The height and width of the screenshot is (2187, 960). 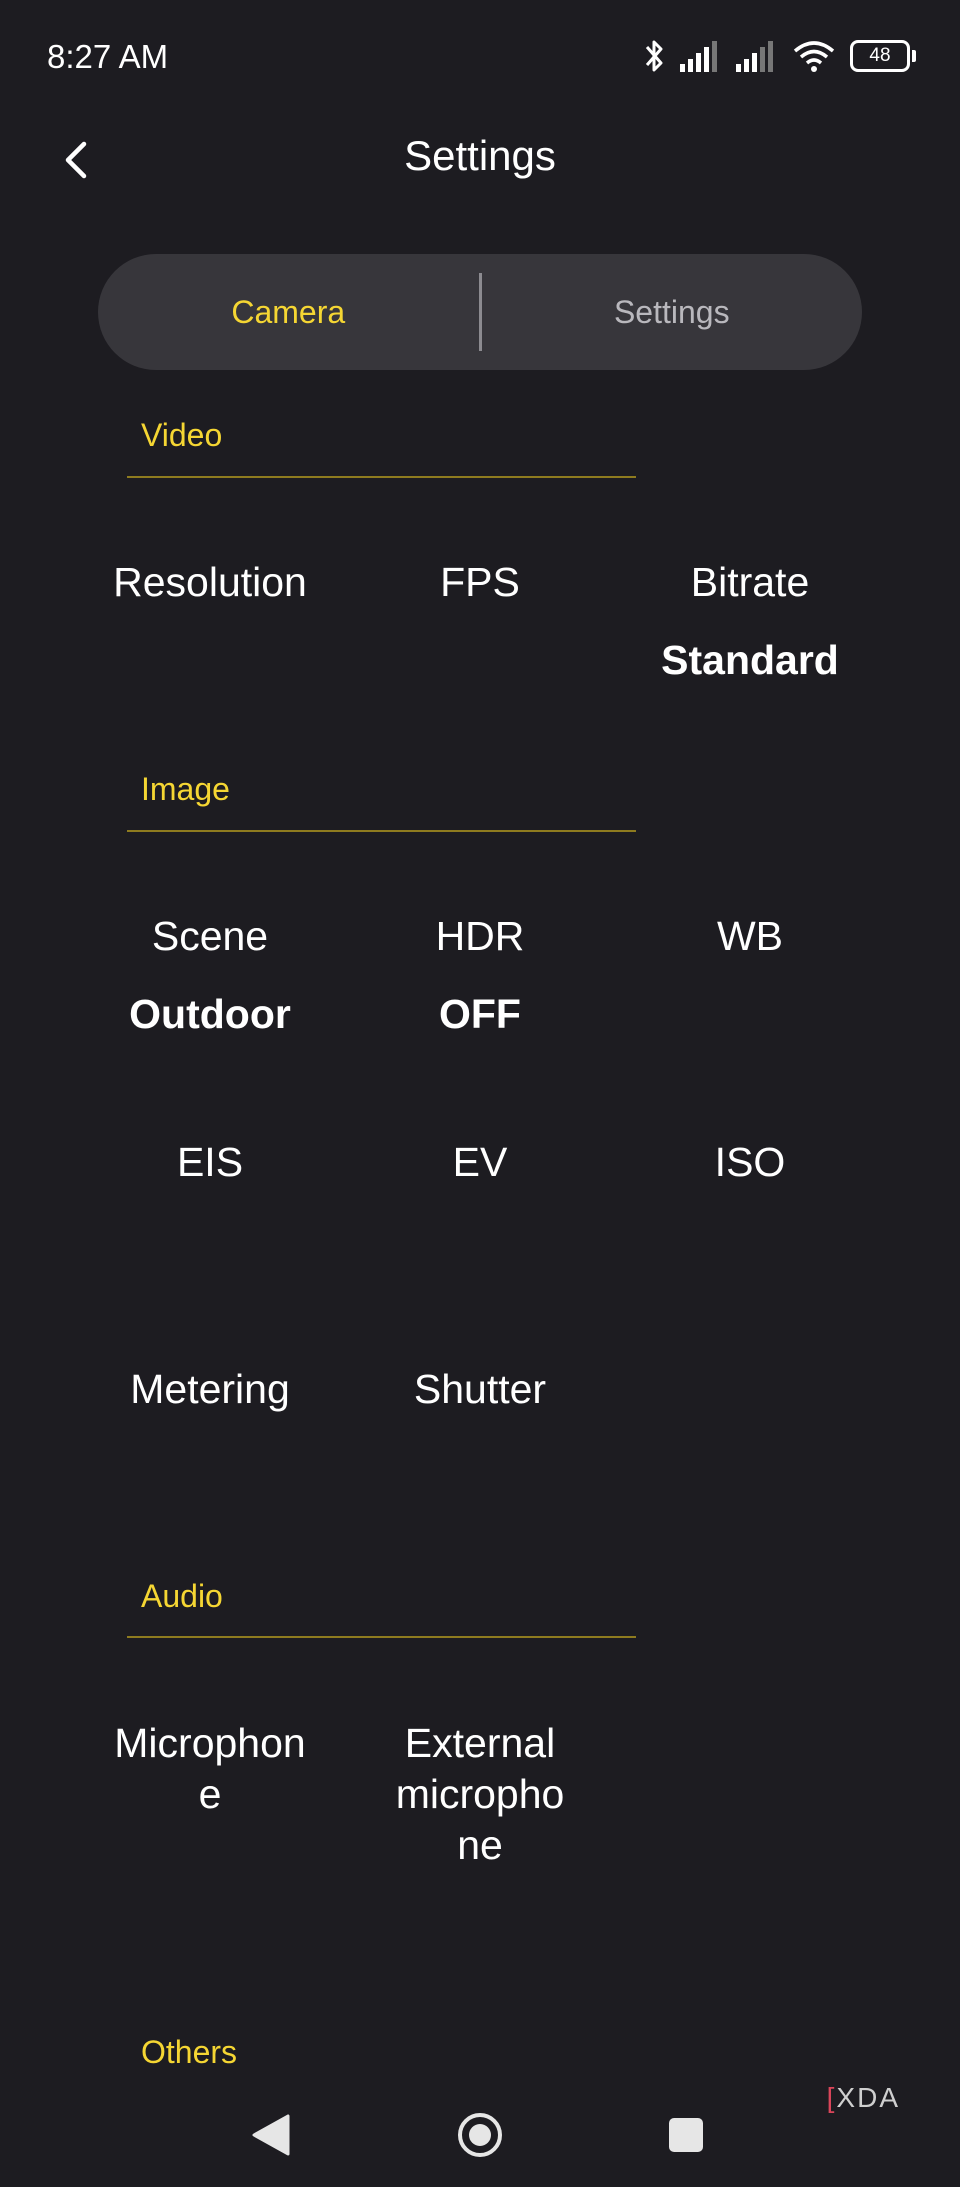 I want to click on setting-label: Scene, so click(x=210, y=936).